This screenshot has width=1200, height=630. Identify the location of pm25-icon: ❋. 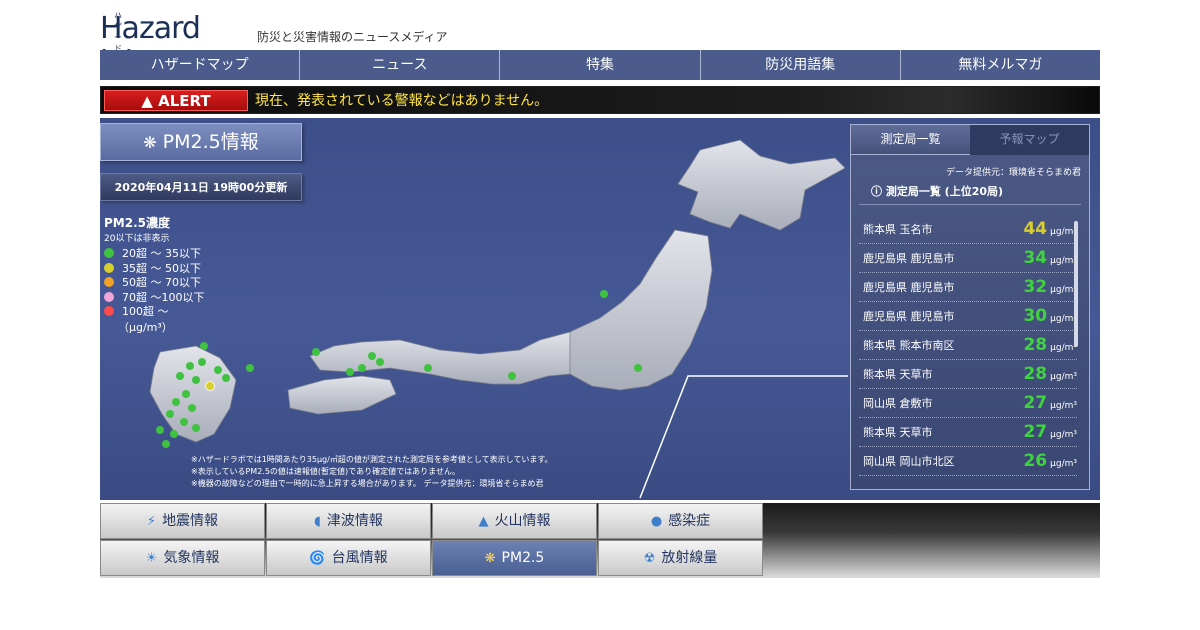
(490, 558).